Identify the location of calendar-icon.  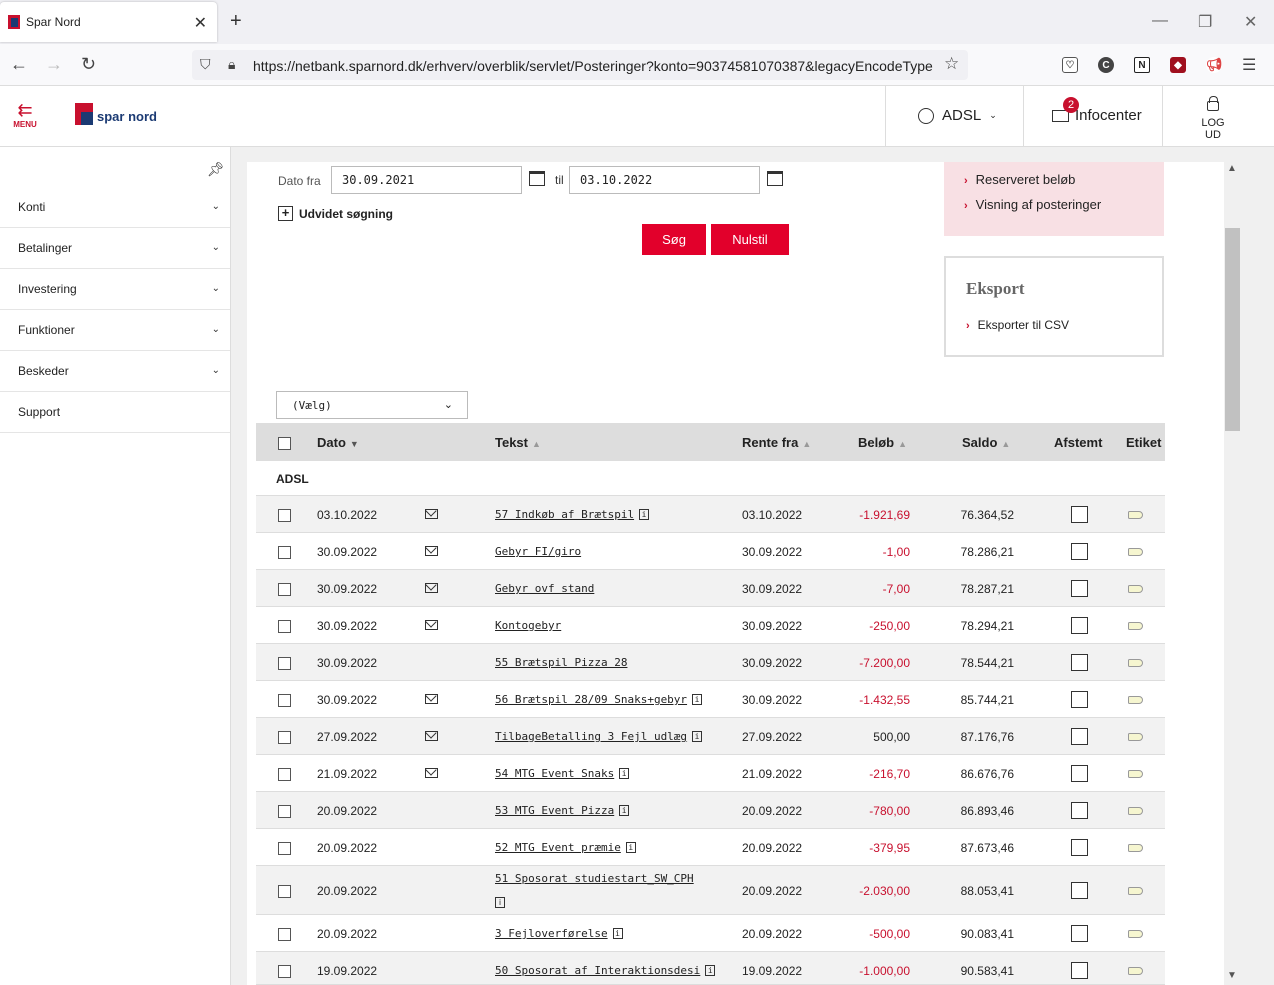
(775, 178).